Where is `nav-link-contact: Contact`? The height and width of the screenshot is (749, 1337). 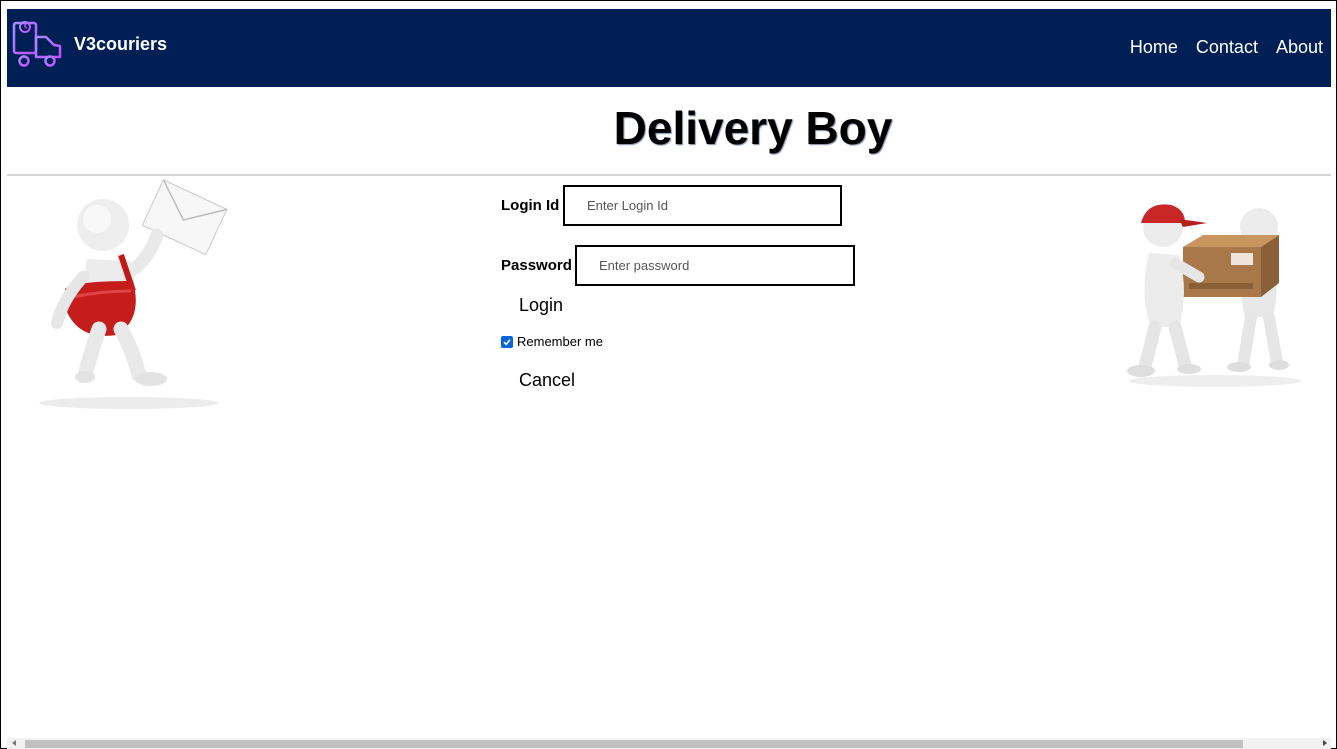 nav-link-contact: Contact is located at coordinates (1227, 47).